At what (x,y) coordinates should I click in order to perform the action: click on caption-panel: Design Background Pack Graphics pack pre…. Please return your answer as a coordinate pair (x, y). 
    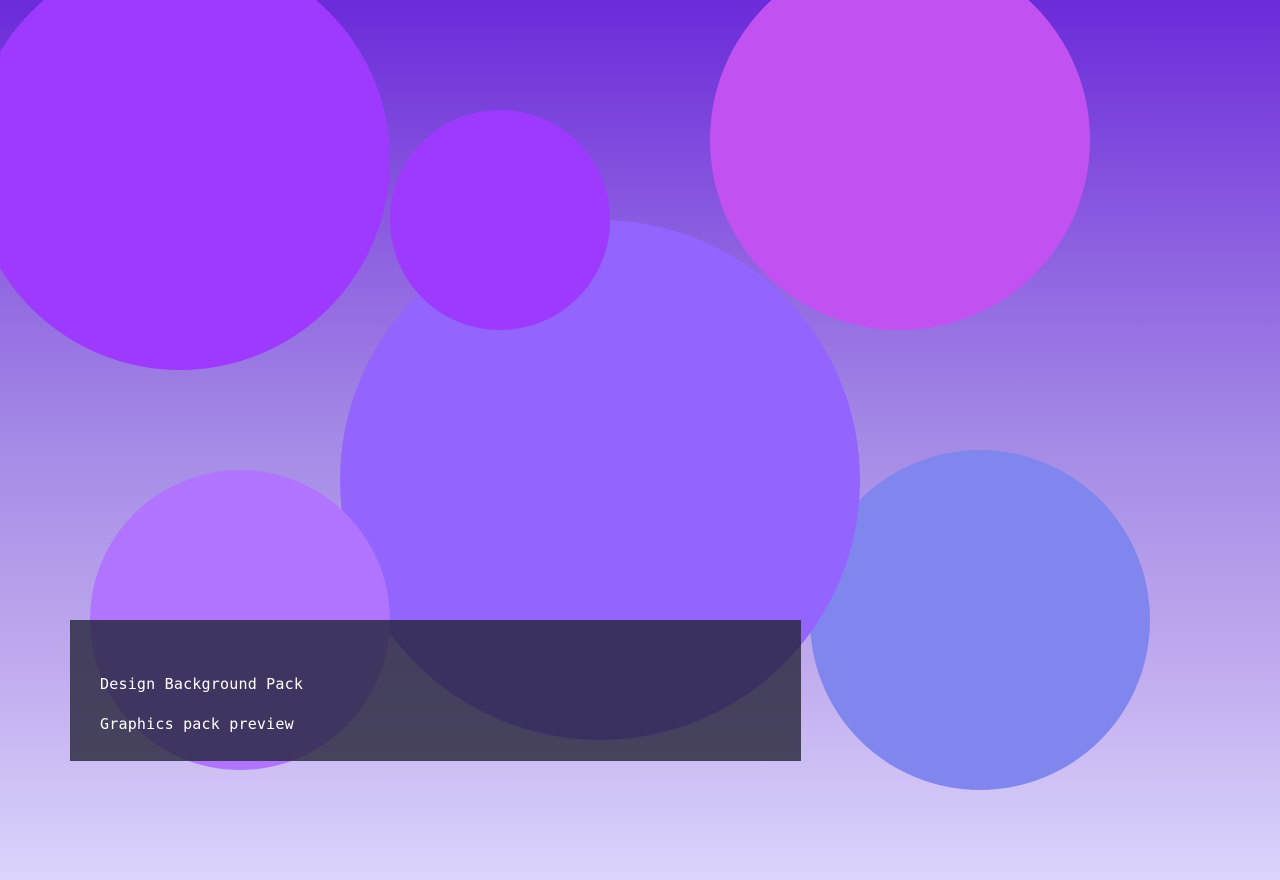
    Looking at the image, I should click on (435, 690).